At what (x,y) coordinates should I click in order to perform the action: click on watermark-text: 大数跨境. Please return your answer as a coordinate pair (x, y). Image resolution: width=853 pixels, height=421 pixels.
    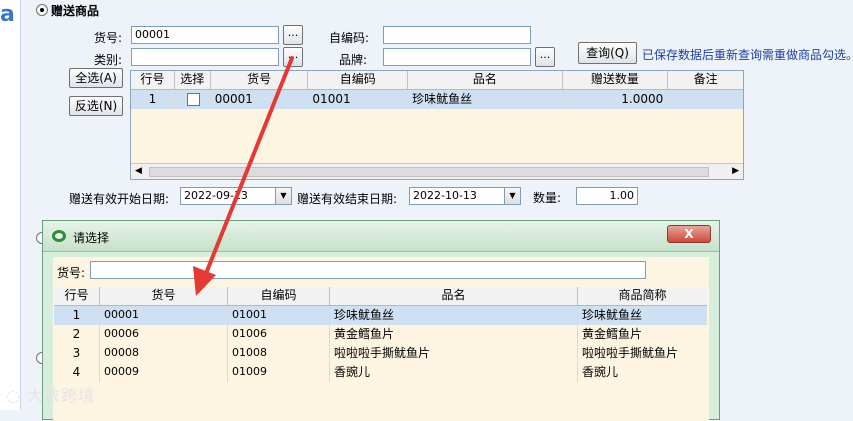
    Looking at the image, I should click on (61, 395).